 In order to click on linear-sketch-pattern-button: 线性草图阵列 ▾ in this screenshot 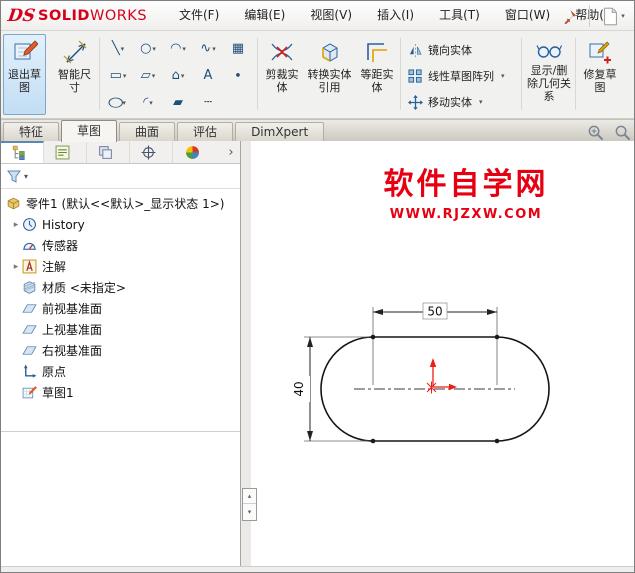, I will do `click(456, 76)`.